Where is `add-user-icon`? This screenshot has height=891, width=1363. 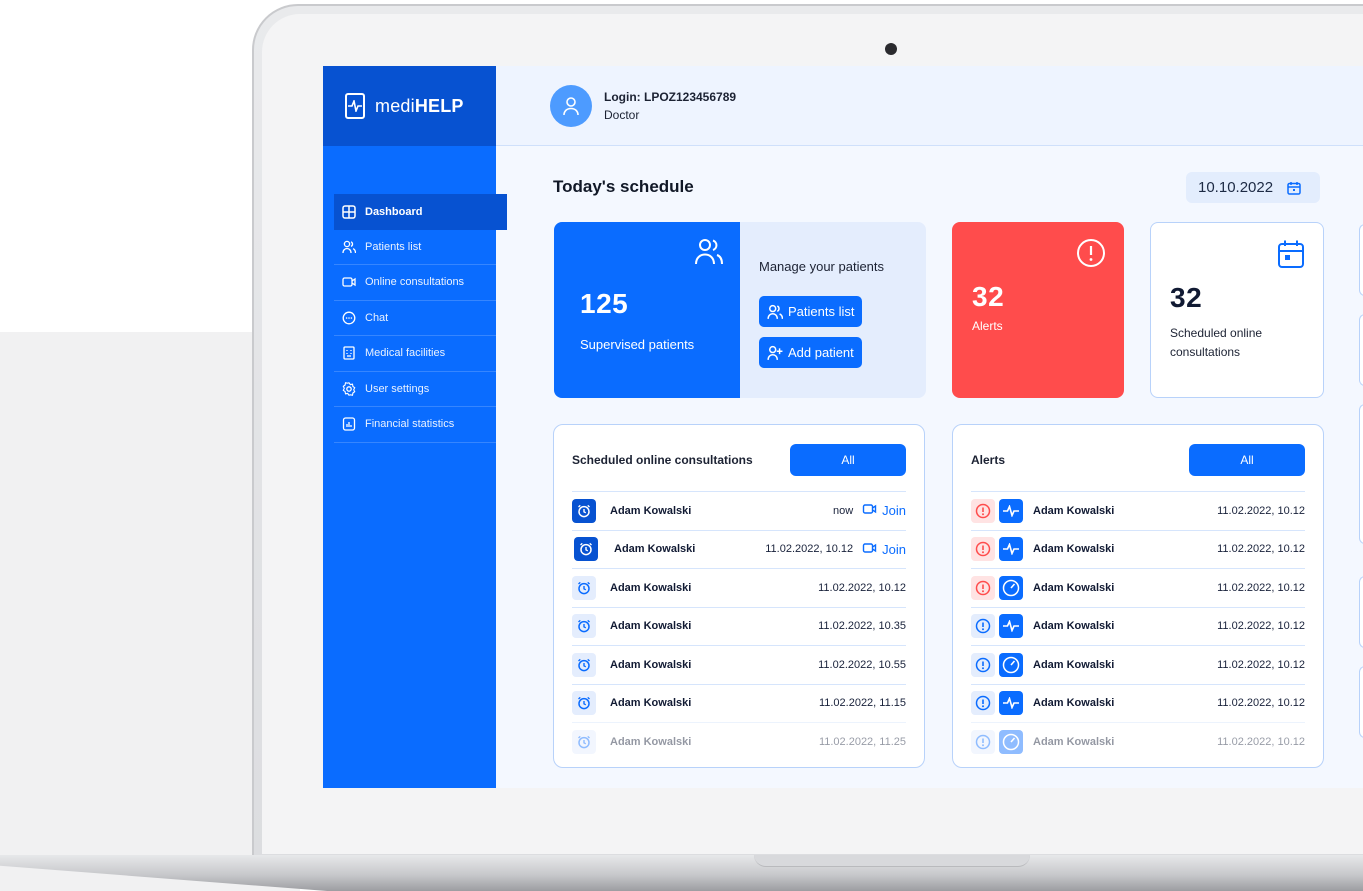 add-user-icon is located at coordinates (775, 352).